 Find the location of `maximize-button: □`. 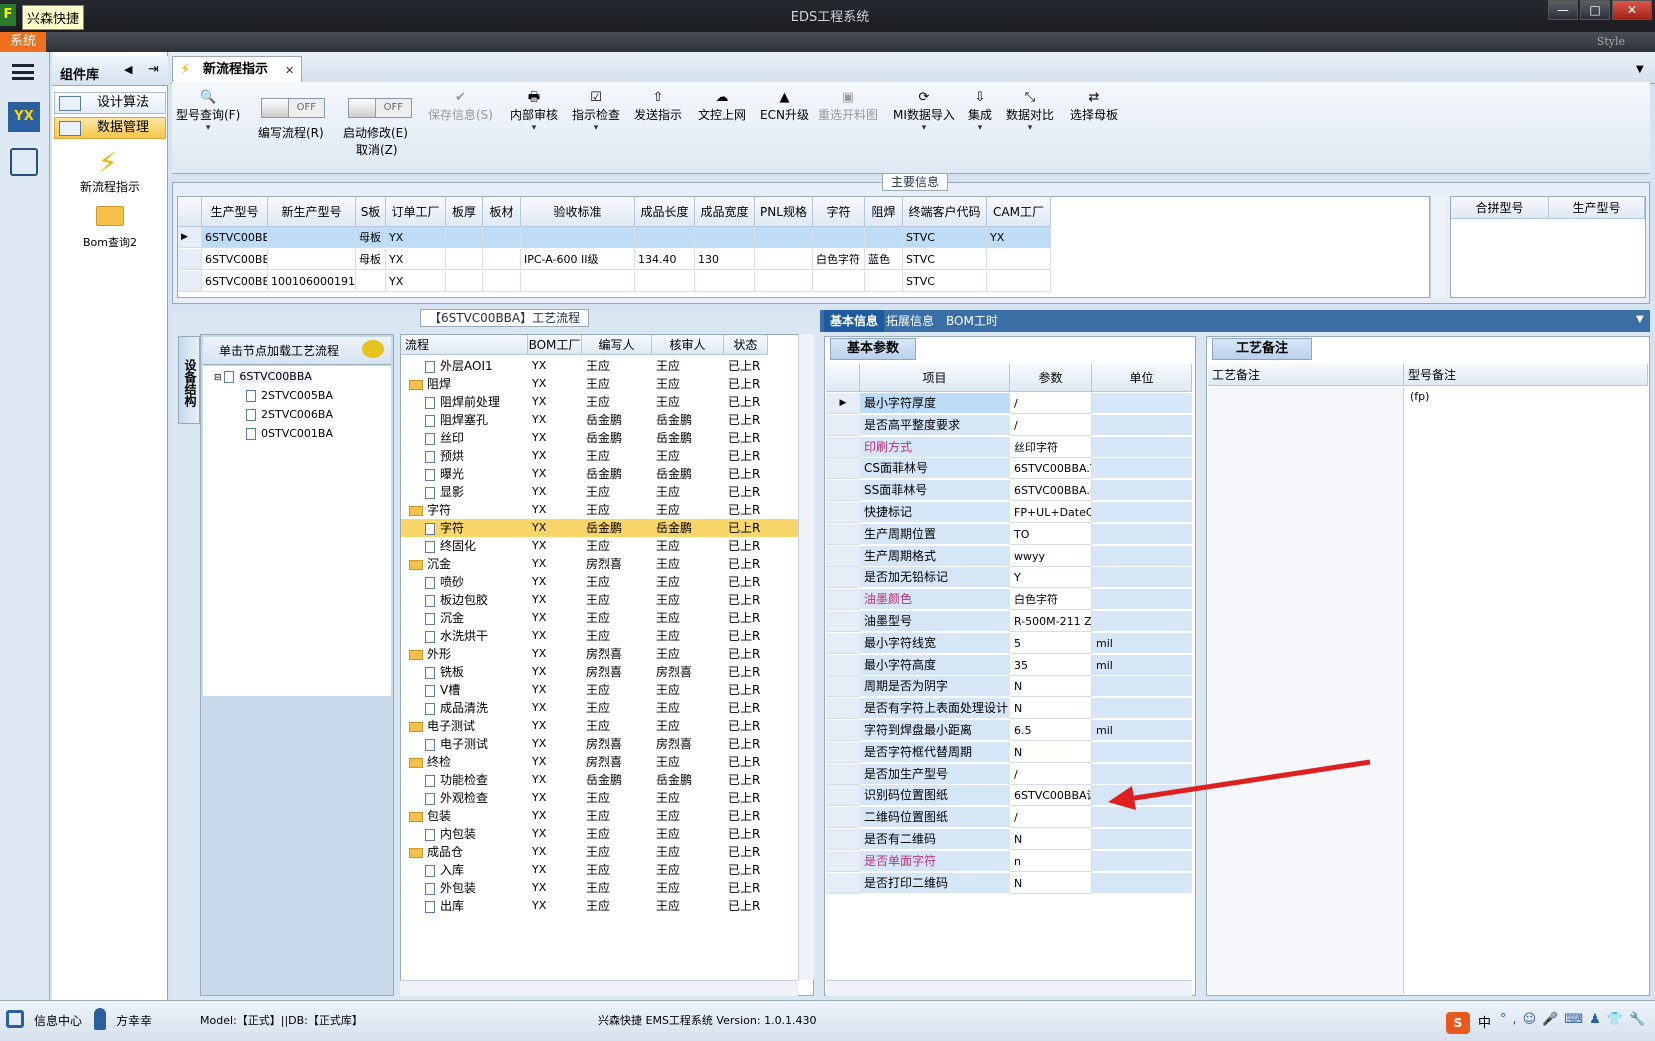

maximize-button: □ is located at coordinates (1595, 10).